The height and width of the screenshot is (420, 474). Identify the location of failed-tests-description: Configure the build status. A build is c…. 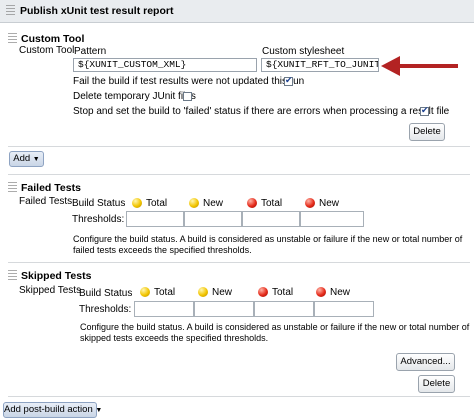
(268, 244).